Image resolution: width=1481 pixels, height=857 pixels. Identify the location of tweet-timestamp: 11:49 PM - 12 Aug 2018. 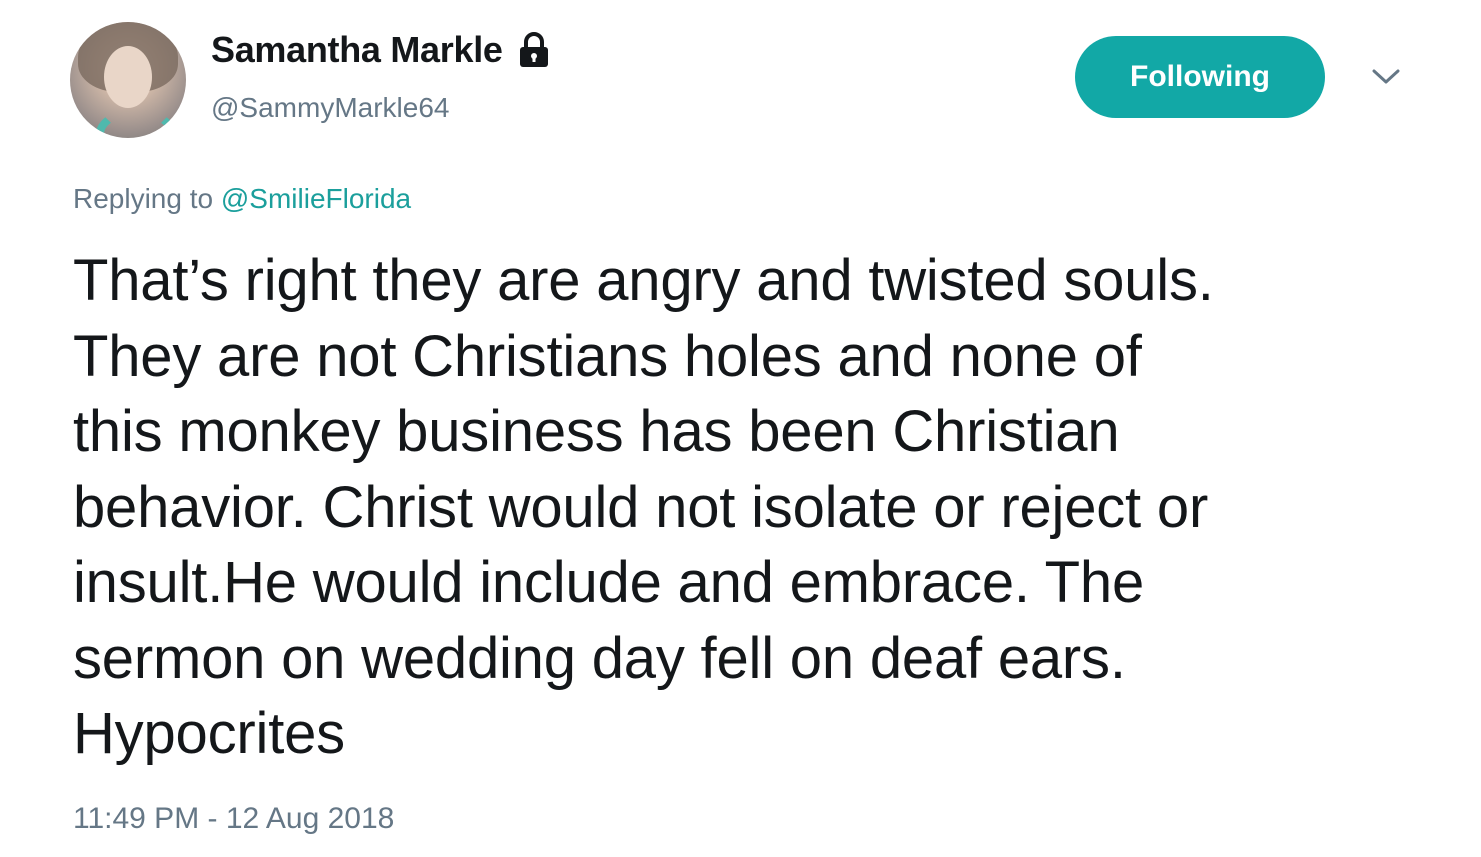
(233, 819).